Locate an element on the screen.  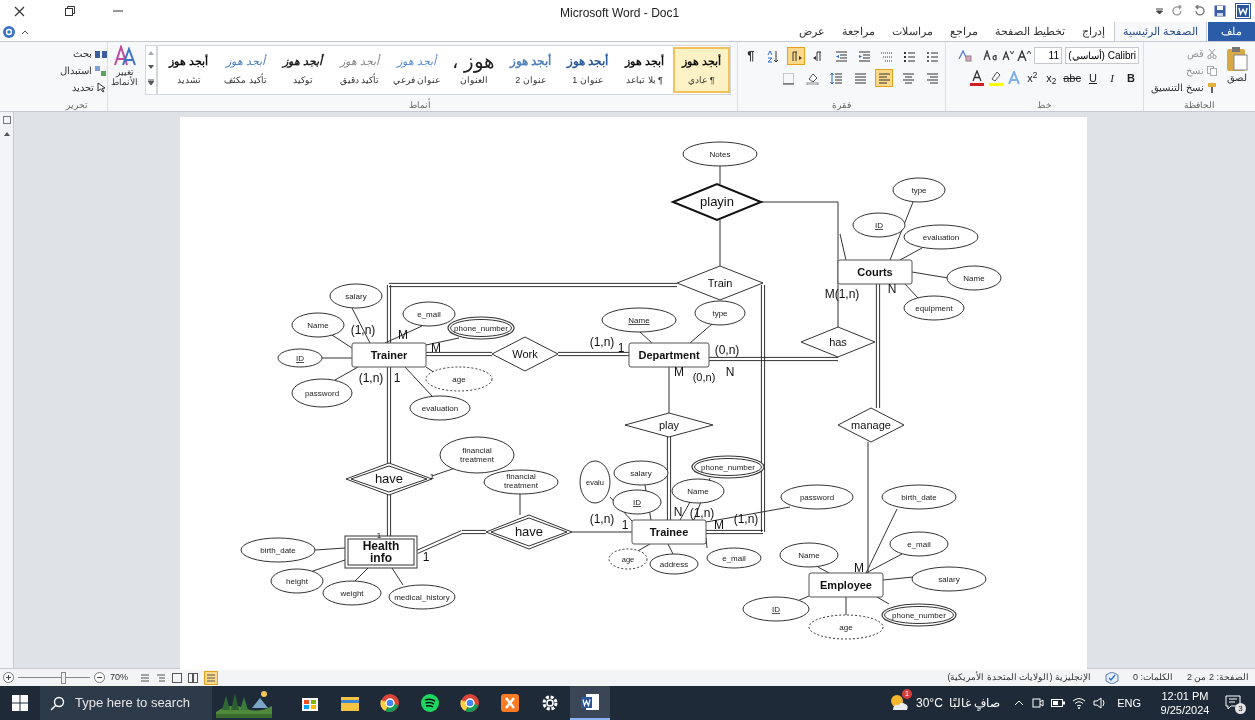
grow-font-icon is located at coordinates (1024, 55).